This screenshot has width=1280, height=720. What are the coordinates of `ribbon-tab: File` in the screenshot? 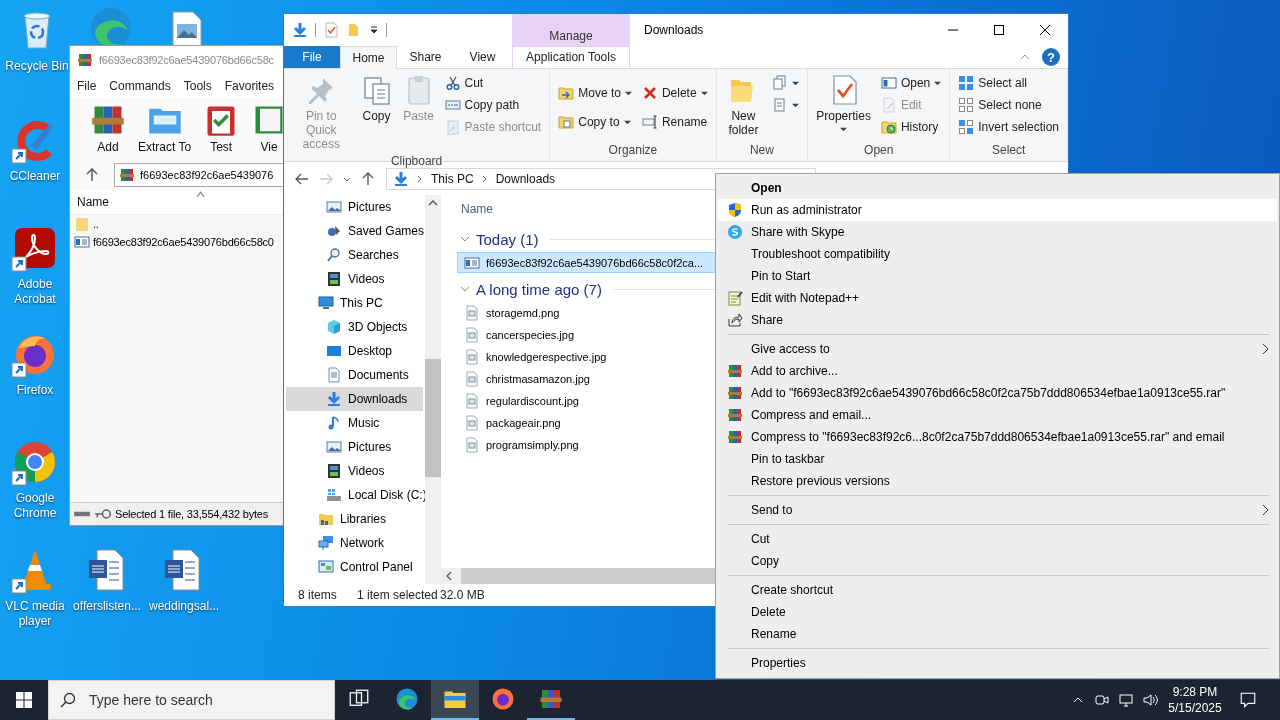 It's located at (312, 57).